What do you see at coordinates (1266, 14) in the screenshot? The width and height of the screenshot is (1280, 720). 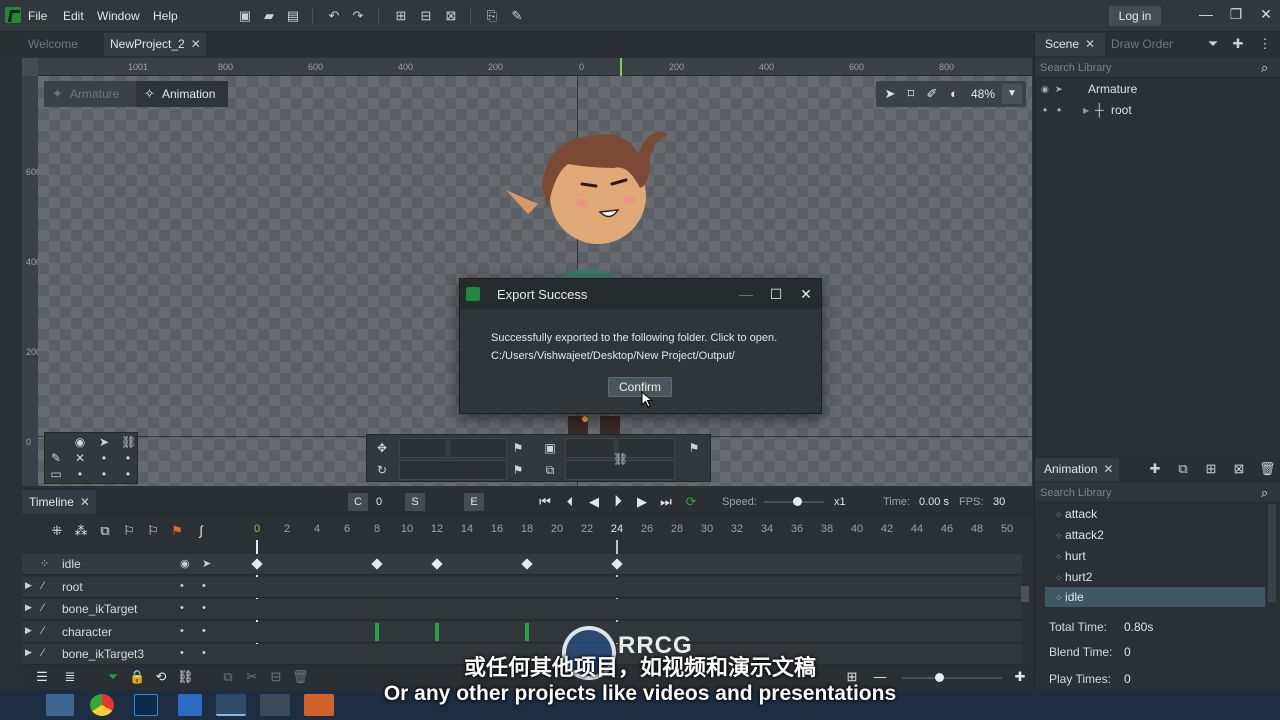 I see `close-icon: ✕` at bounding box center [1266, 14].